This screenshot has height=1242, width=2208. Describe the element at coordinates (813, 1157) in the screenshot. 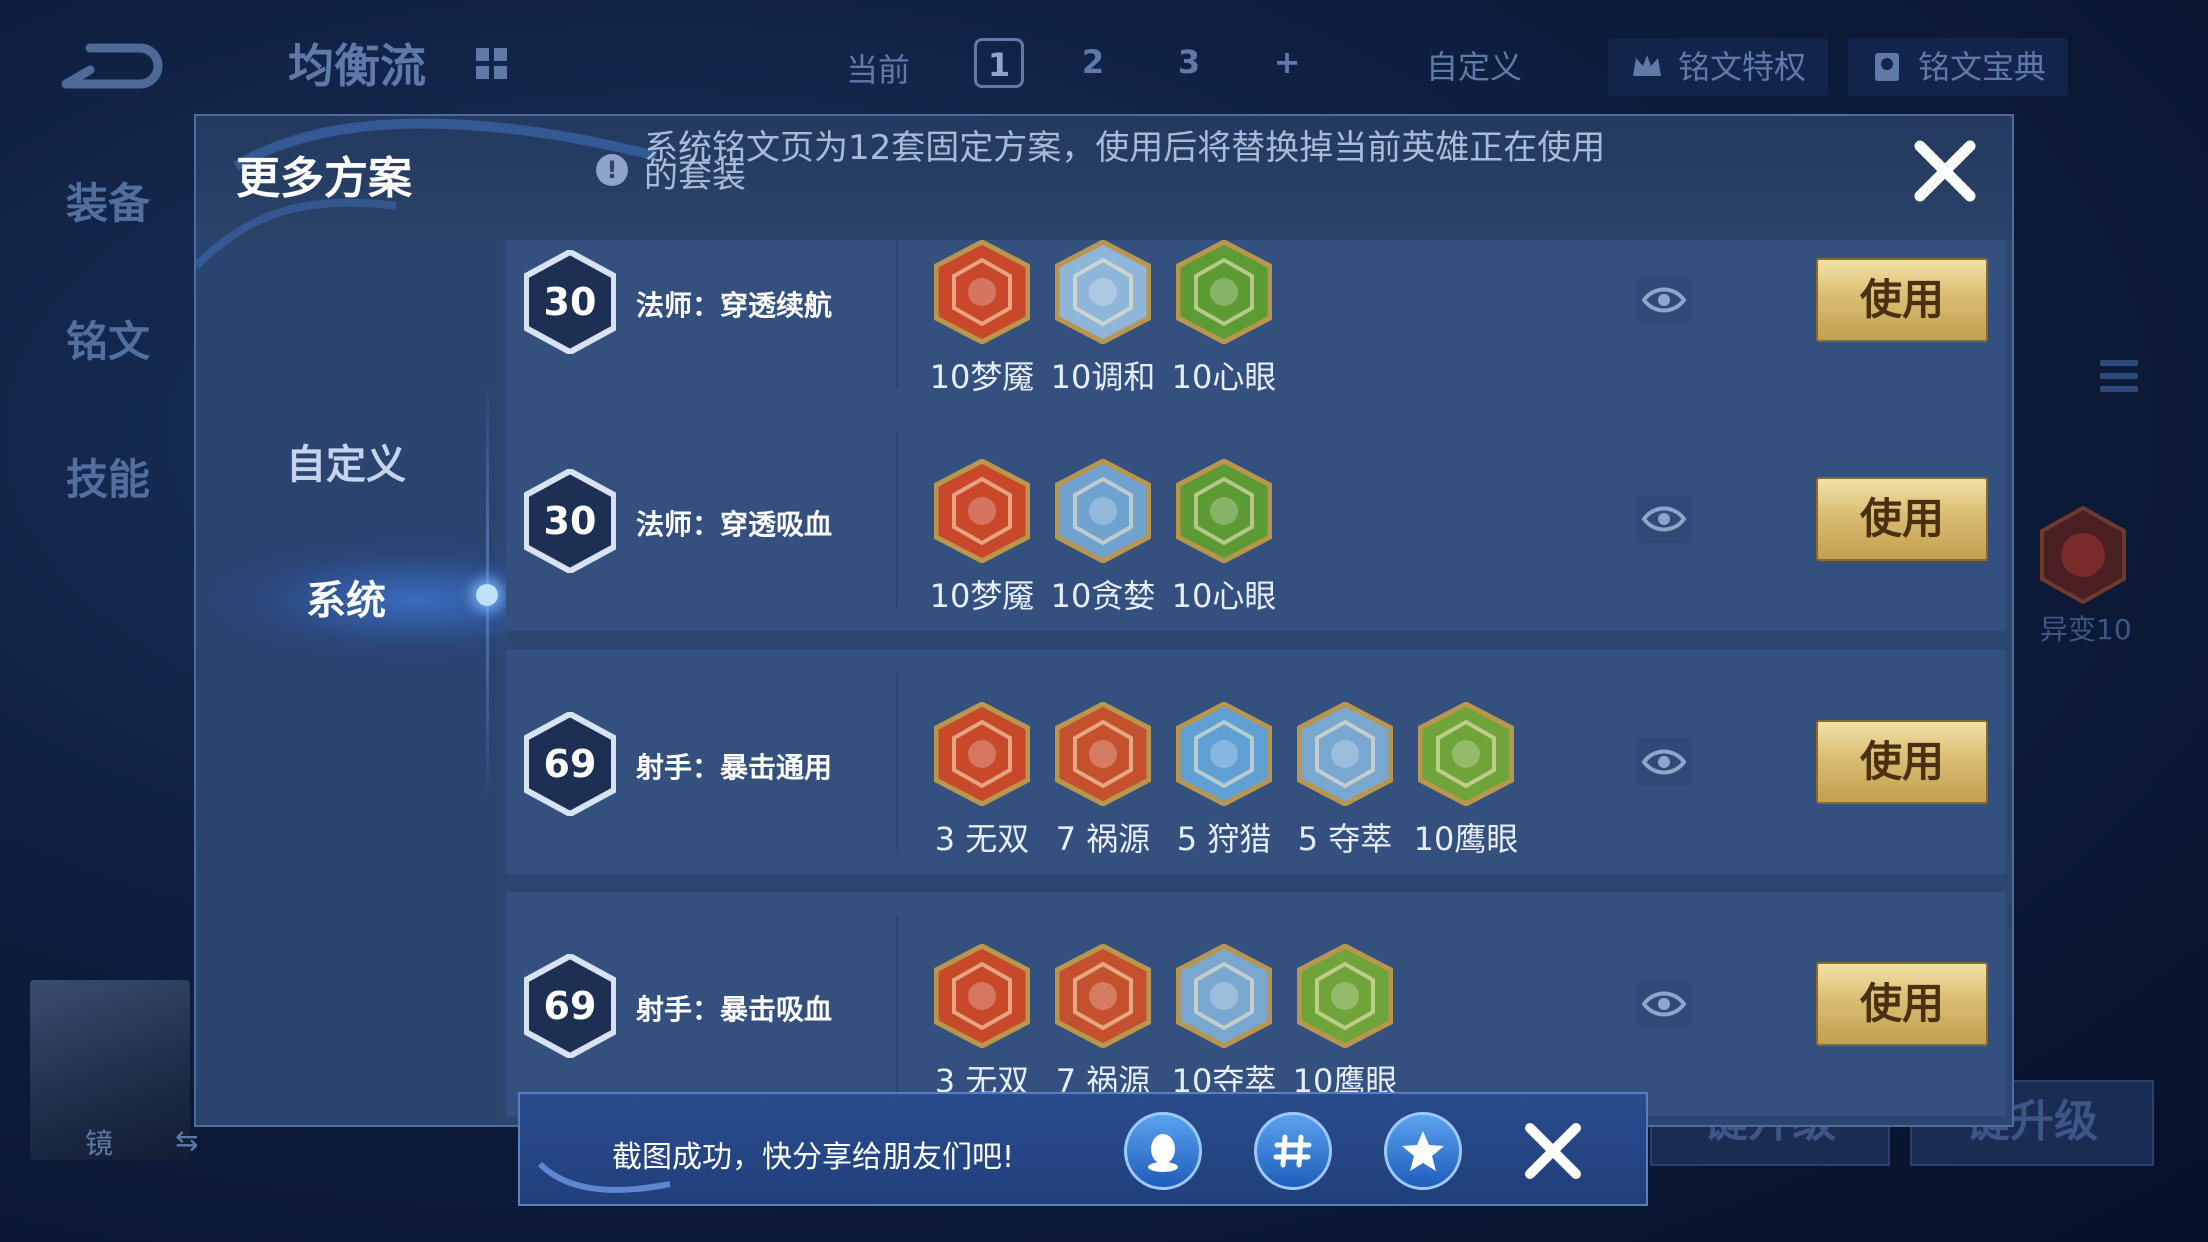

I see `share-message: 截图成功，快分享给朋友们吧!` at that location.